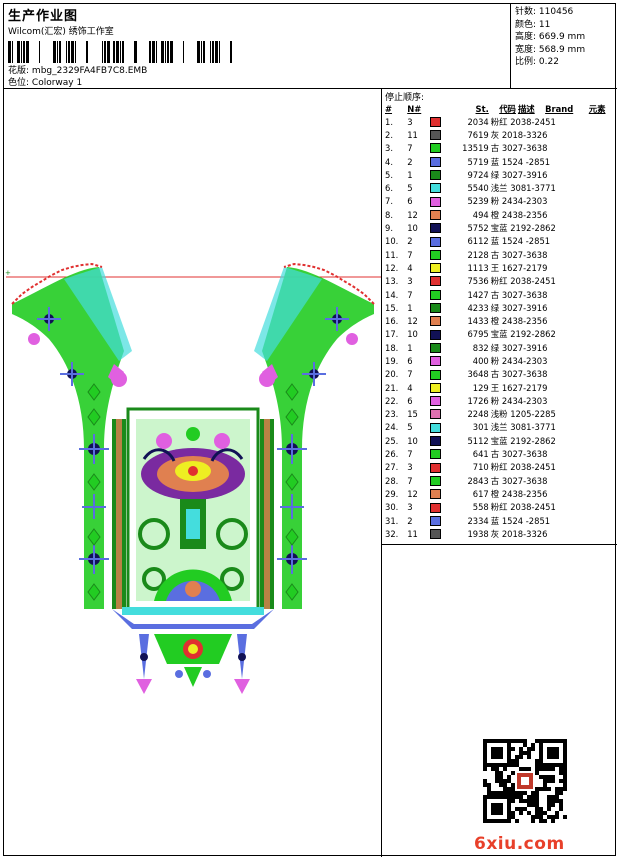 The image size is (620, 861). What do you see at coordinates (412, 228) in the screenshot?
I see `row-needle: 10` at bounding box center [412, 228].